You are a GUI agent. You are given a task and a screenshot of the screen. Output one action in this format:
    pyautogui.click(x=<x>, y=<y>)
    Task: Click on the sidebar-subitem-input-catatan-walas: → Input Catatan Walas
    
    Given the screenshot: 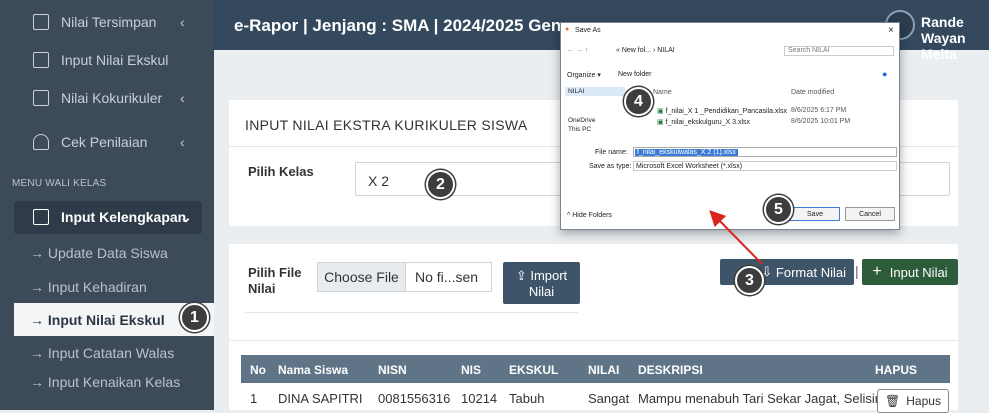 What is the action you would take?
    pyautogui.click(x=102, y=353)
    